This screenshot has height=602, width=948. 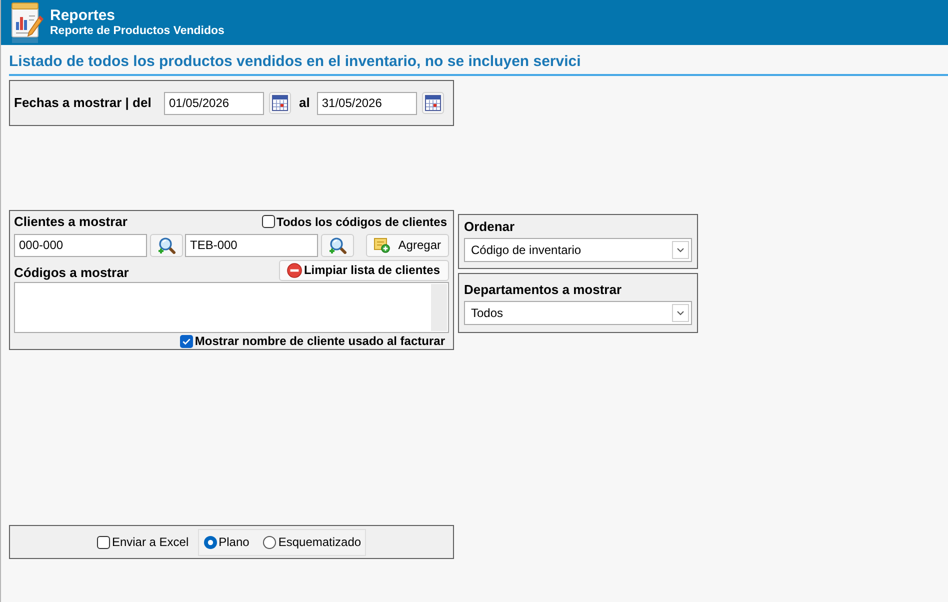 What do you see at coordinates (382, 245) in the screenshot?
I see `note-add-icon` at bounding box center [382, 245].